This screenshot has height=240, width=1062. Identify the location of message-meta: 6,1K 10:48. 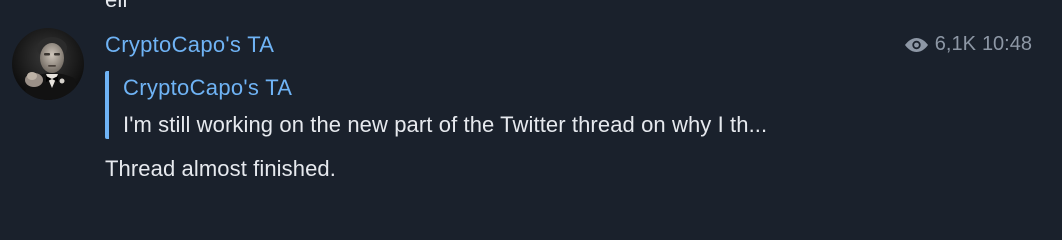
(968, 44).